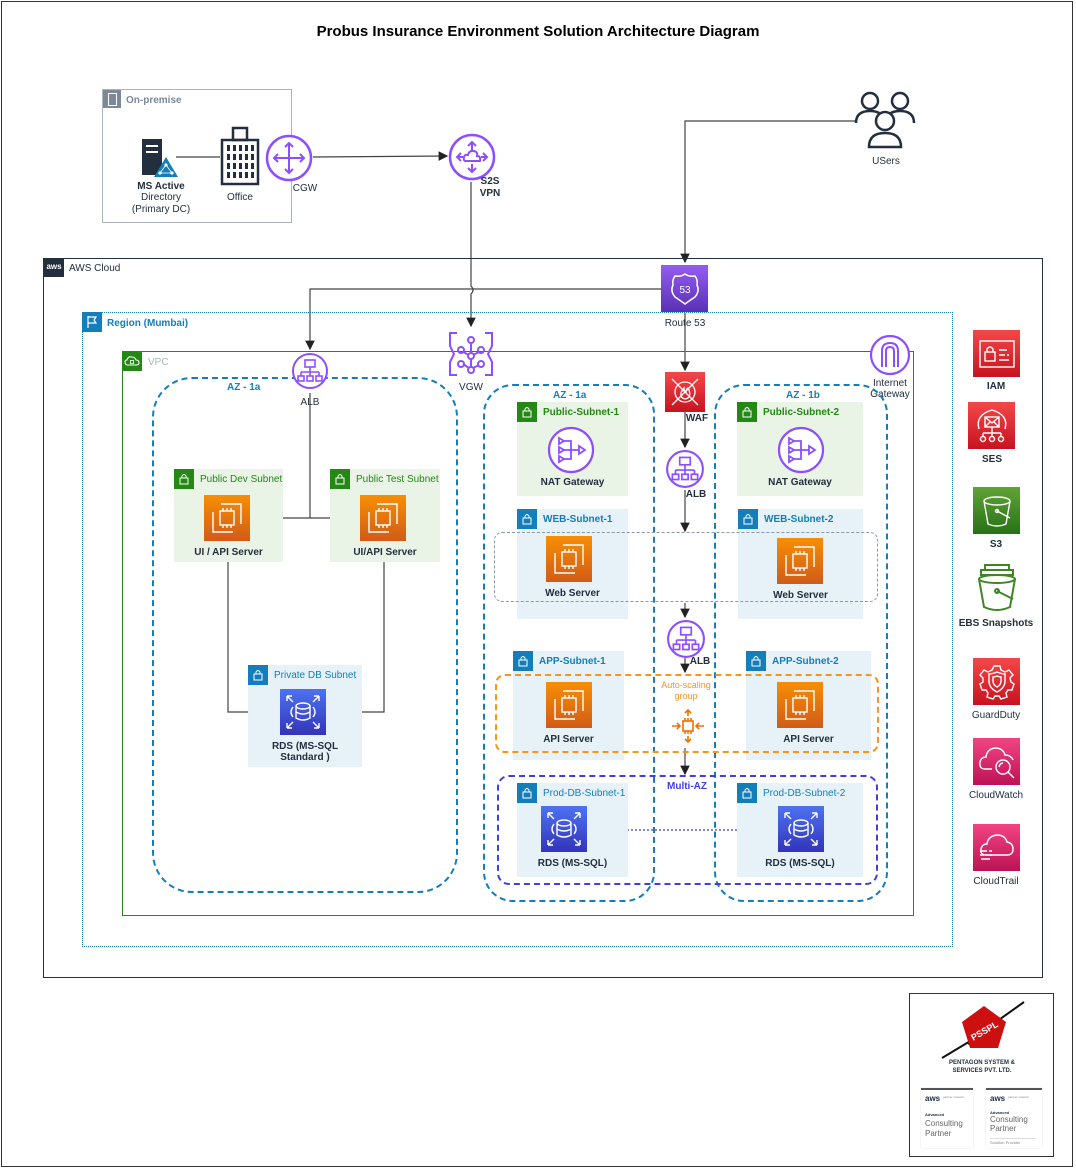 This screenshot has height=1170, width=1076. I want to click on office-label: Office, so click(240, 197).